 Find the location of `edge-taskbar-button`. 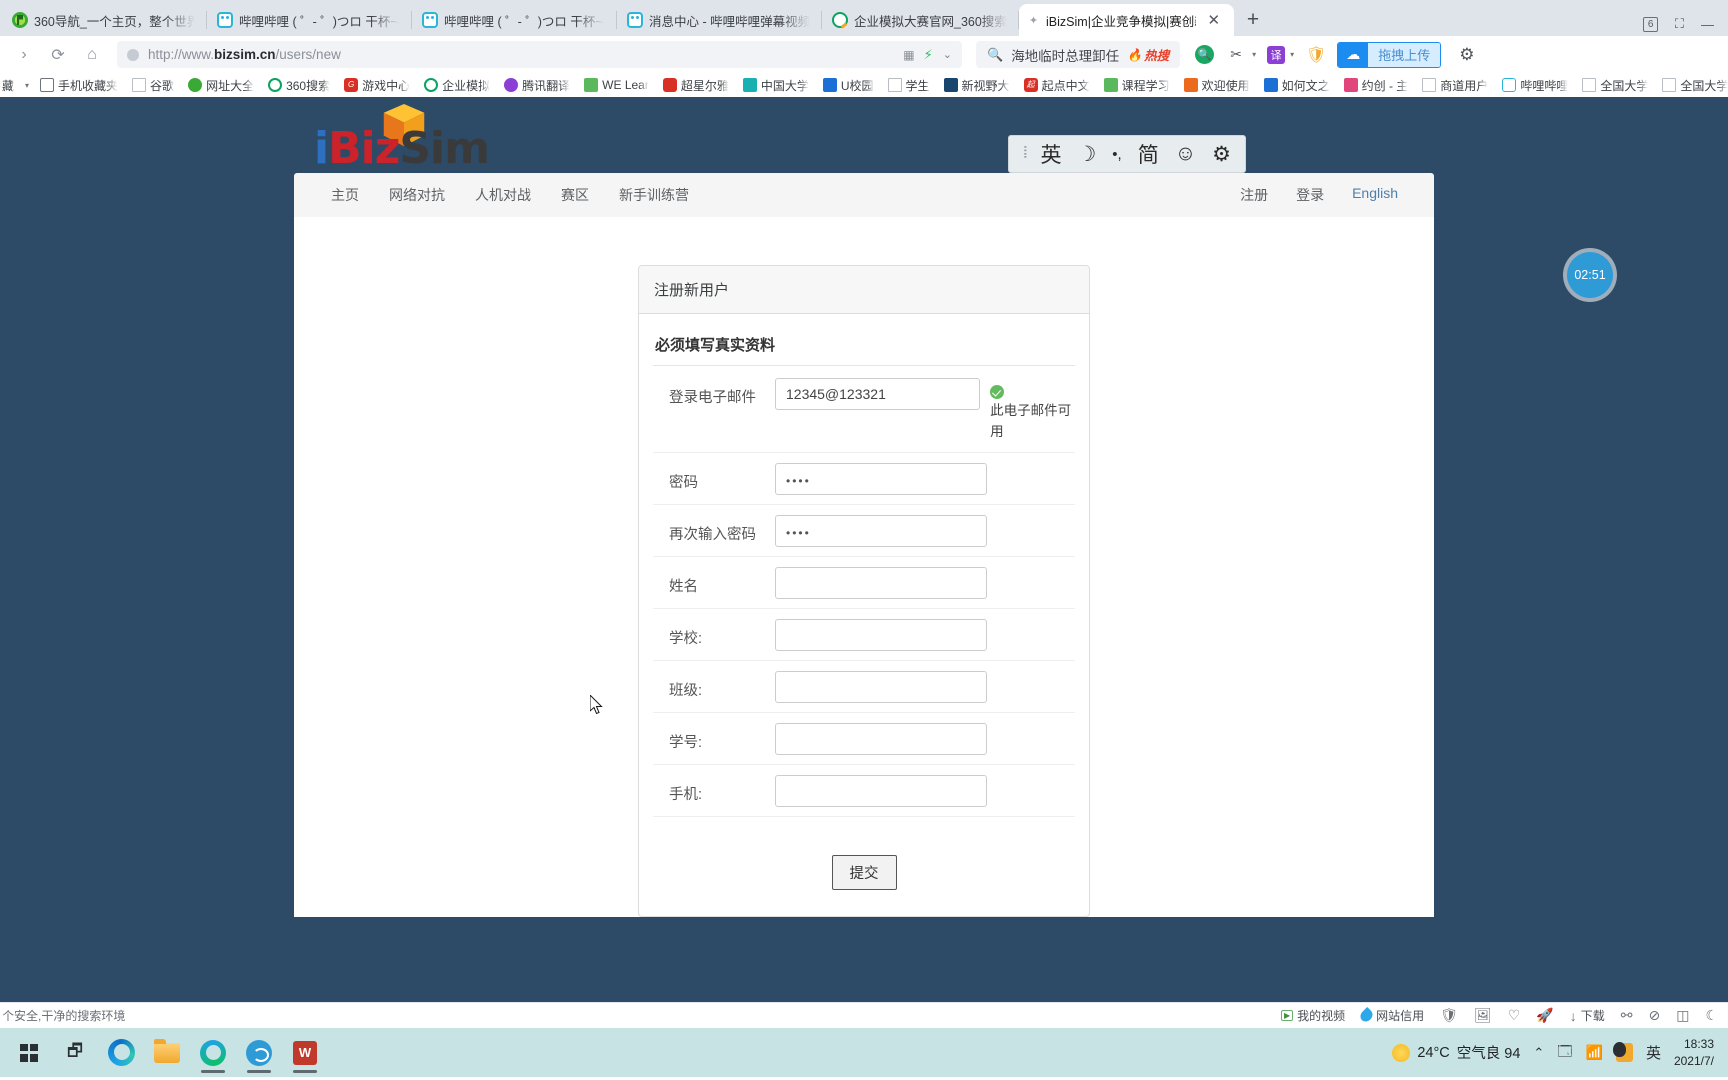

edge-taskbar-button is located at coordinates (121, 1052).